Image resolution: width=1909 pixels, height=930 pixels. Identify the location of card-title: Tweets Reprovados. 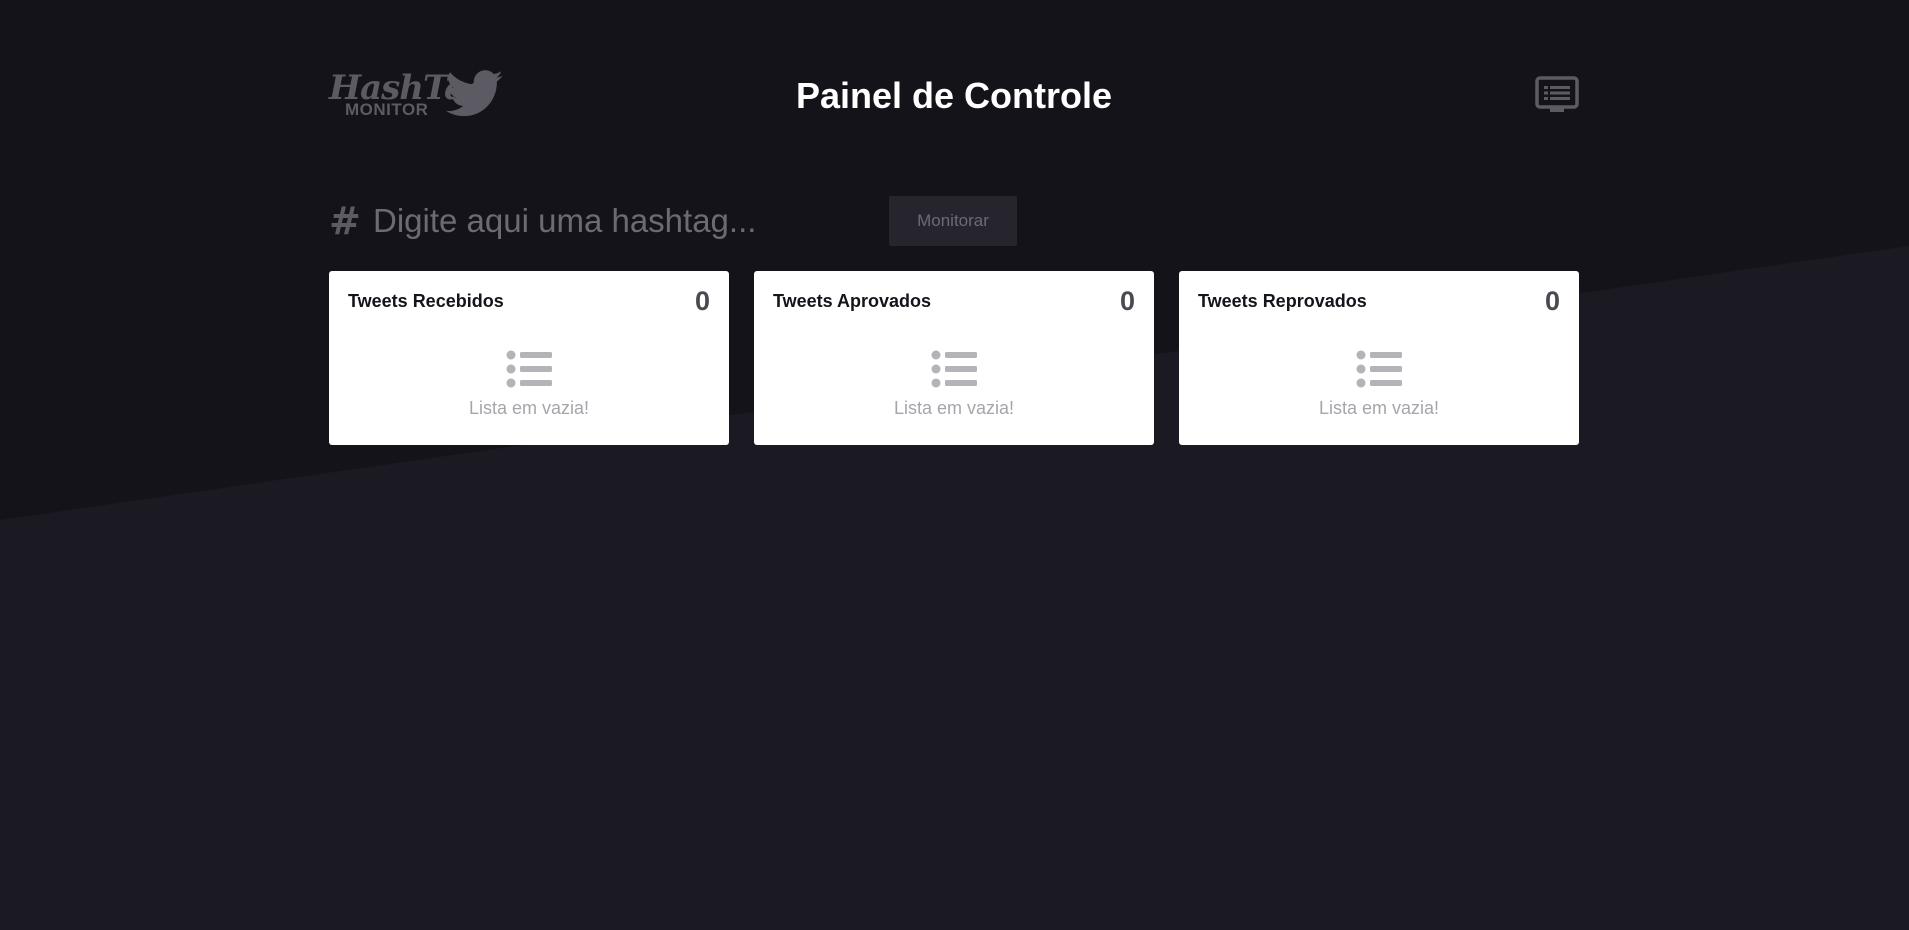
(1282, 301).